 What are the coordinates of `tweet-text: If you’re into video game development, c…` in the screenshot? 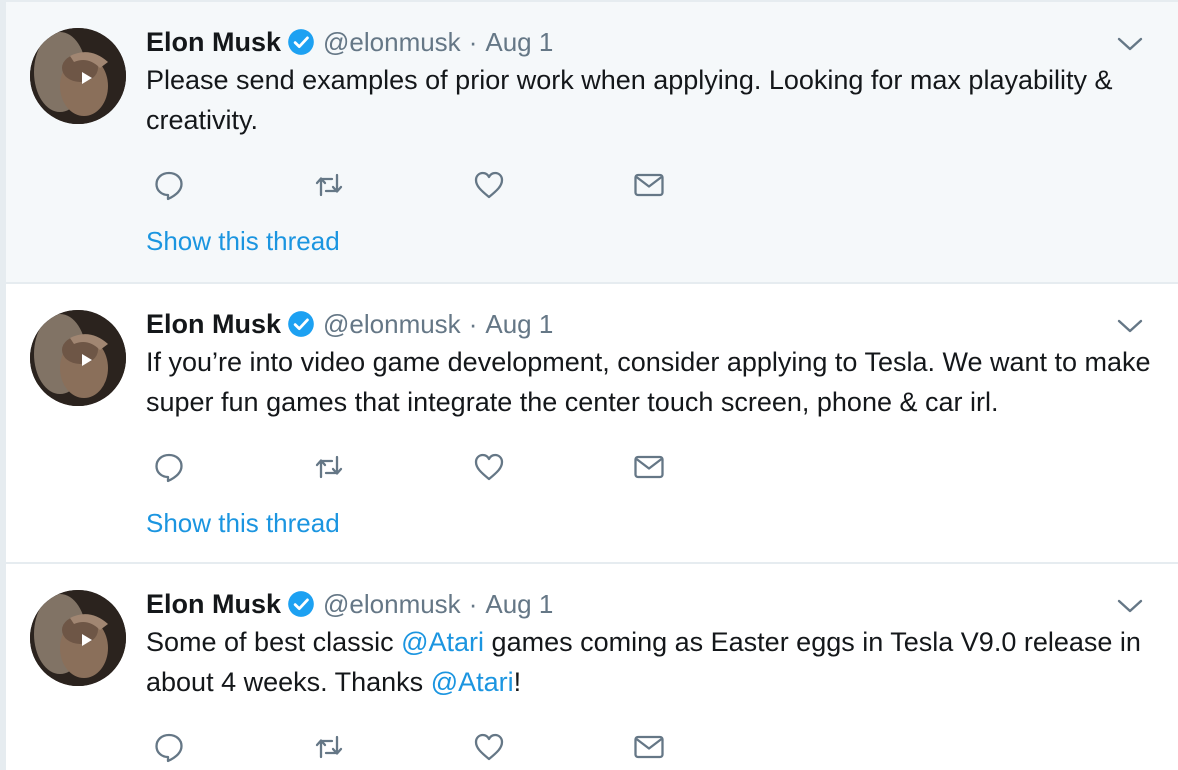 It's located at (651, 382).